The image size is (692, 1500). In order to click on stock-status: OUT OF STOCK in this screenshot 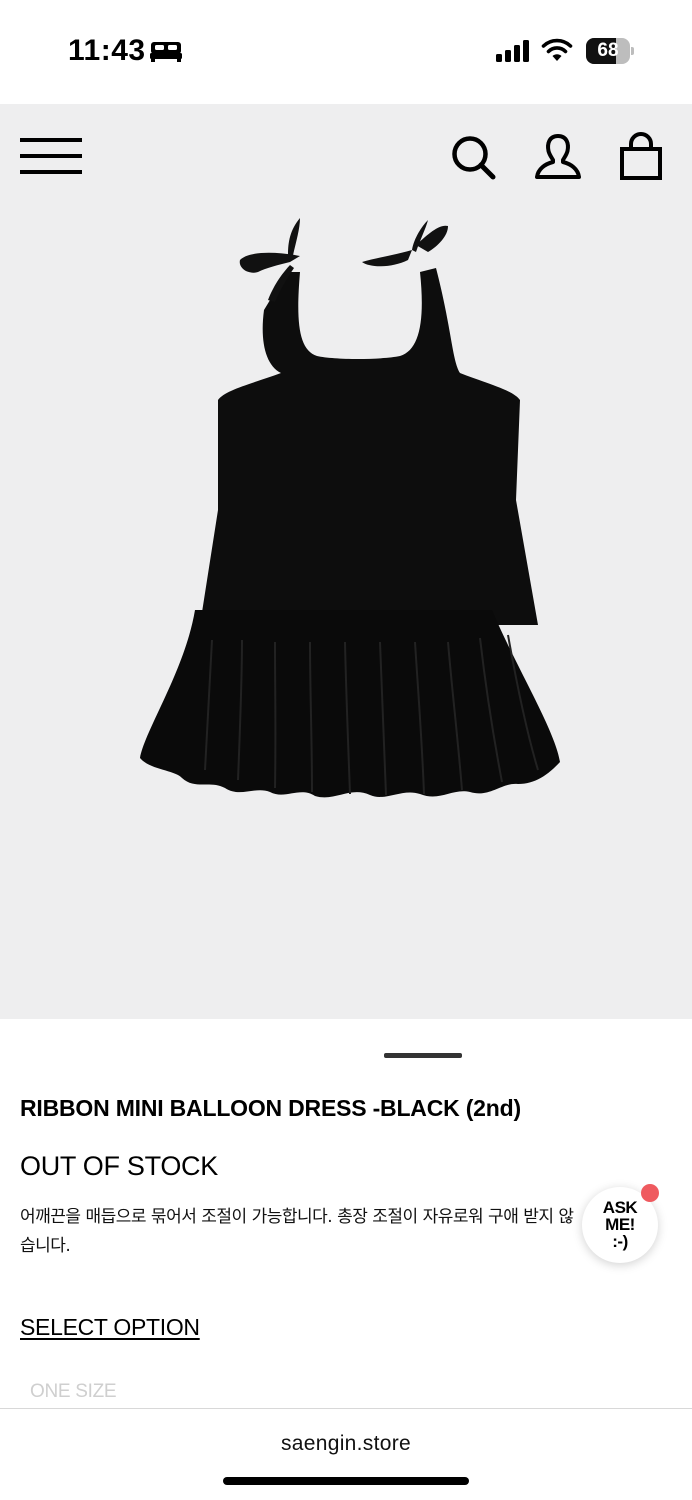, I will do `click(119, 1166)`.